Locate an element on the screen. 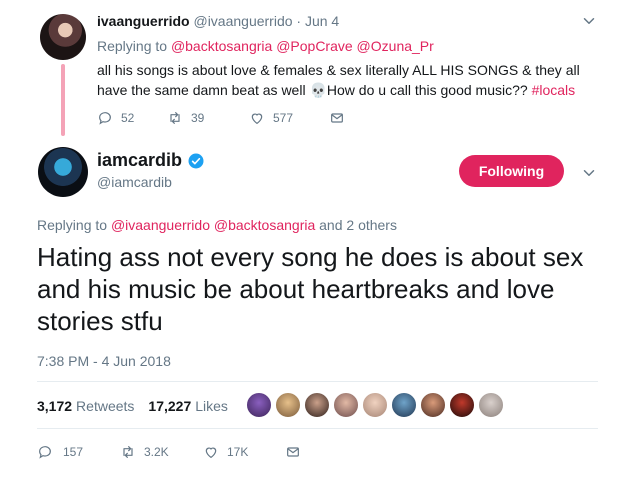 Image resolution: width=632 pixels, height=478 pixels. parent-like-count: 577 is located at coordinates (283, 118).